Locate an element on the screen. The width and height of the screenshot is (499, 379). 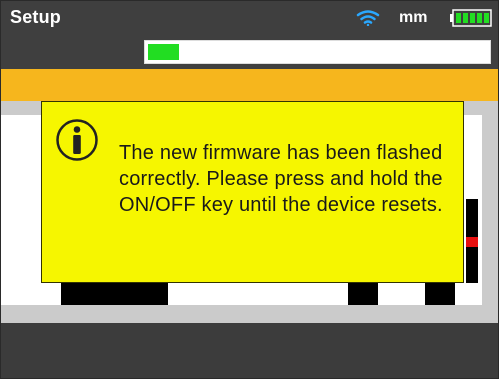
screen-title: Setup is located at coordinates (36, 17).